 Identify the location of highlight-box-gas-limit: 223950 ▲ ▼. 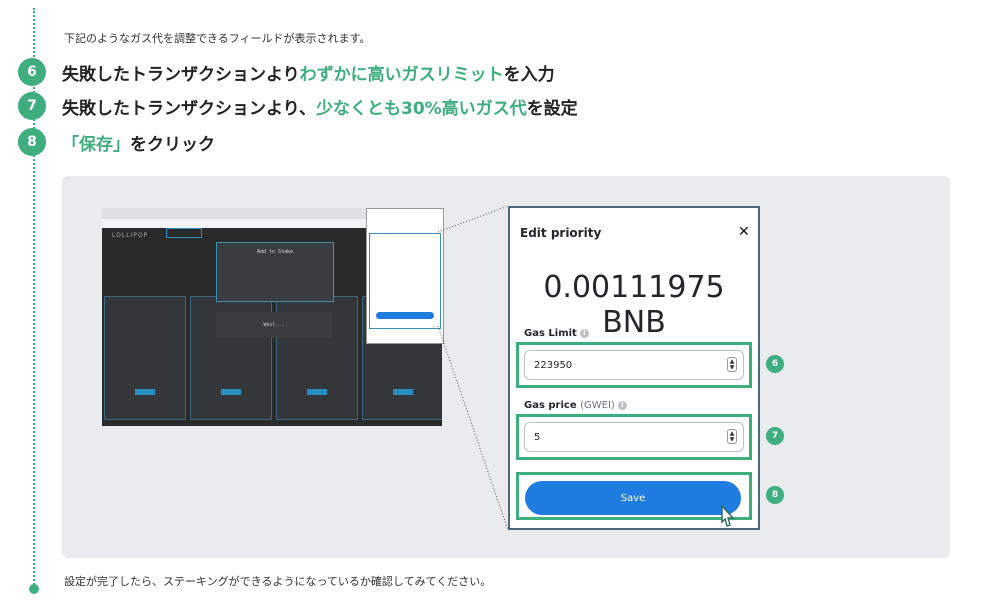
(634, 365).